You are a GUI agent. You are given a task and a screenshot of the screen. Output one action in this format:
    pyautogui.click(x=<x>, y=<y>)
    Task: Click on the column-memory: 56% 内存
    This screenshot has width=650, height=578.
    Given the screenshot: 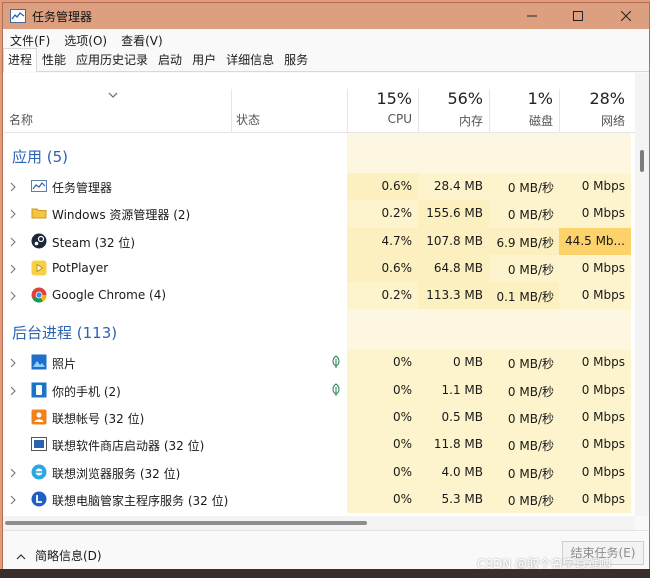 What is the action you would take?
    pyautogui.click(x=453, y=102)
    